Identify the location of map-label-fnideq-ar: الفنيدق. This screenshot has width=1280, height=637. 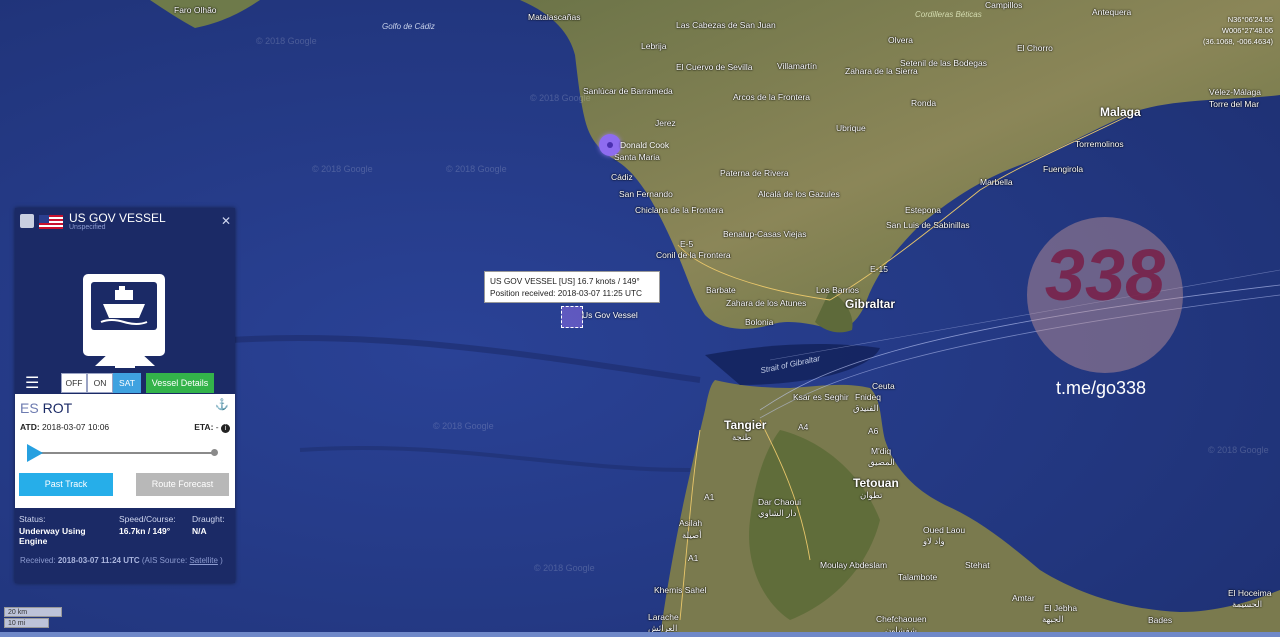
(866, 408).